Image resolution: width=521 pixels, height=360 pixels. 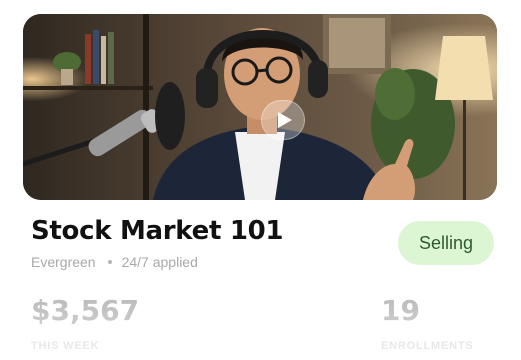 I want to click on stat-revenue-label: THIS WEEK, so click(x=65, y=346).